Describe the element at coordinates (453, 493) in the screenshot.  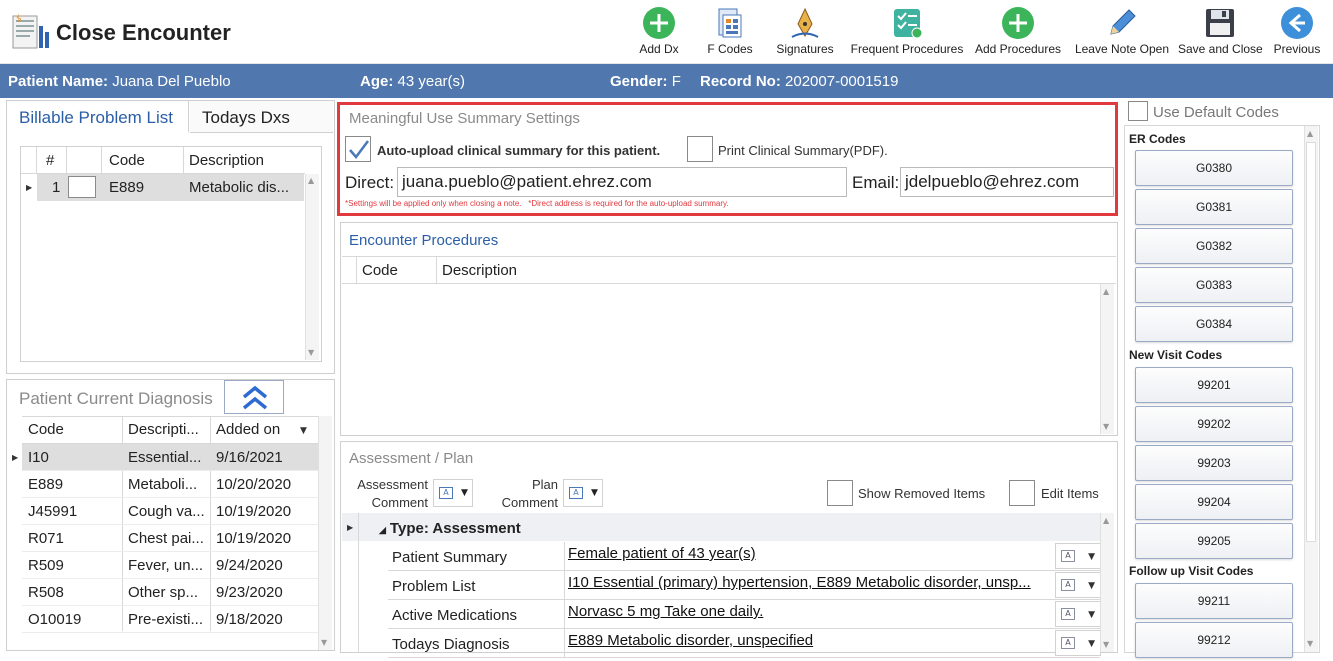
I see `assessment-comment-dropdown: A ▼` at that location.